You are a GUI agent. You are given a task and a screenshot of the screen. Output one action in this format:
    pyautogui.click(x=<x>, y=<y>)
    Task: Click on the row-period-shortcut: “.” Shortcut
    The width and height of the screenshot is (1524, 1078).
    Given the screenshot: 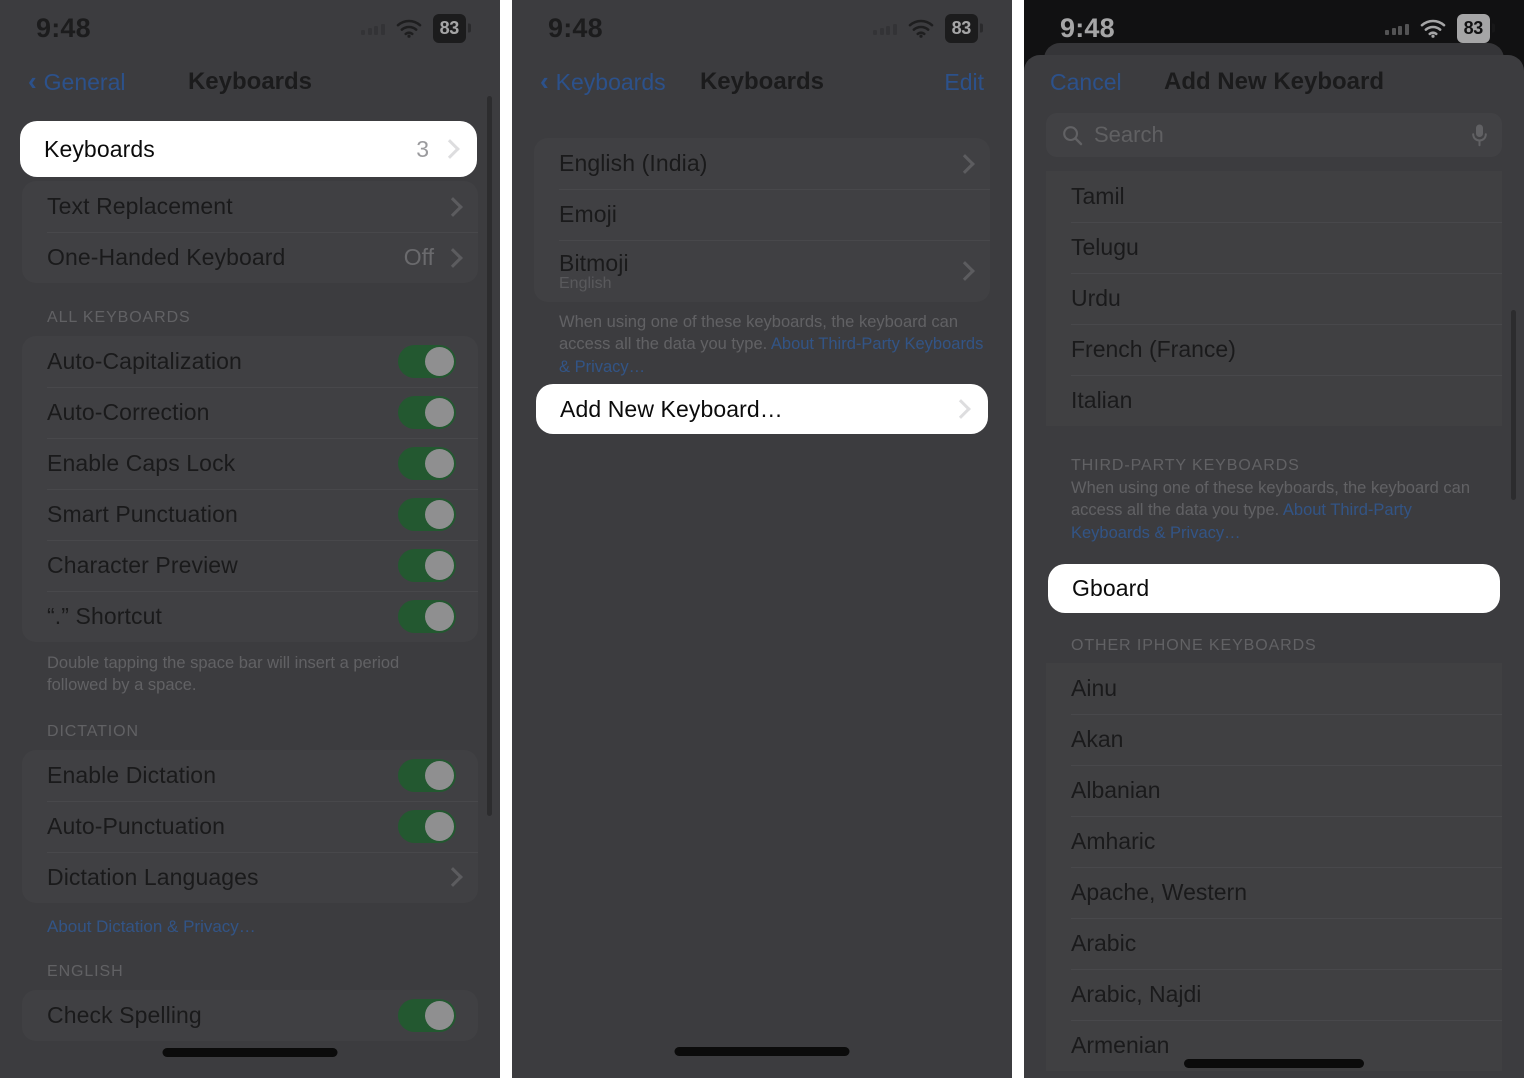 What is the action you would take?
    pyautogui.click(x=250, y=616)
    